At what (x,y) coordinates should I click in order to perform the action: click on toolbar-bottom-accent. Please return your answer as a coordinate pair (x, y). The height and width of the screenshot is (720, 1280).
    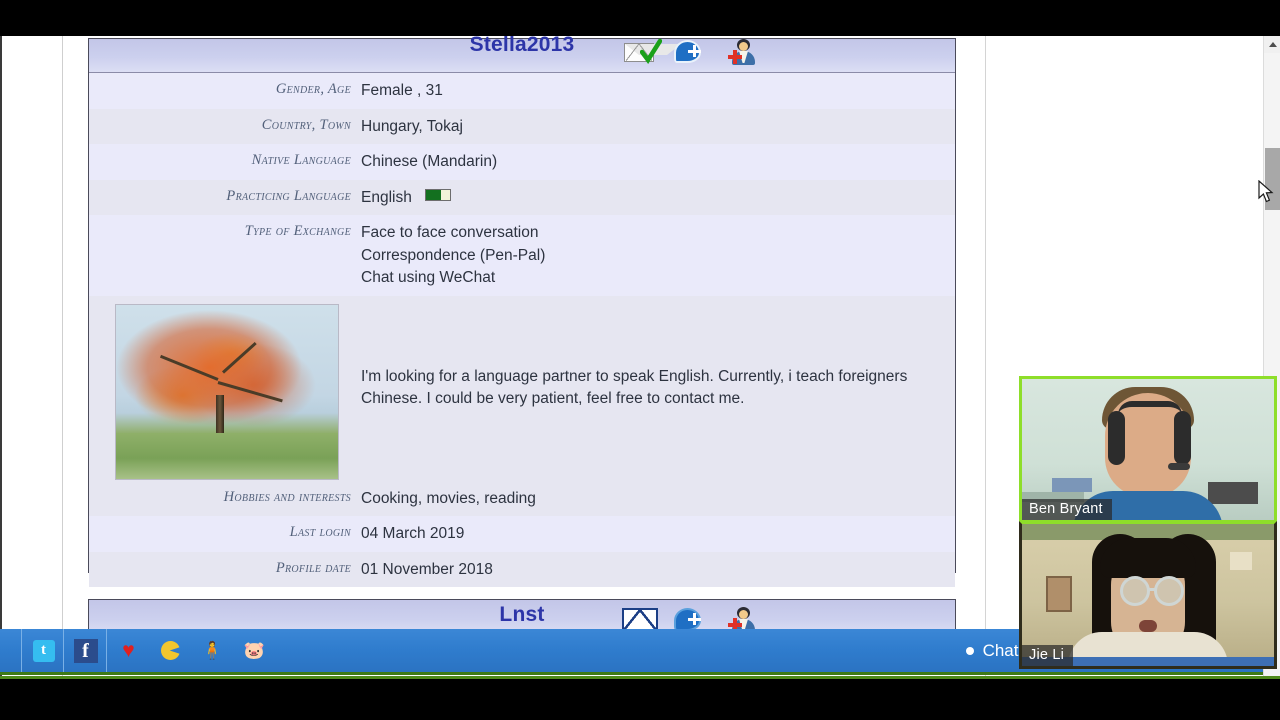
    Looking at the image, I should click on (640, 673).